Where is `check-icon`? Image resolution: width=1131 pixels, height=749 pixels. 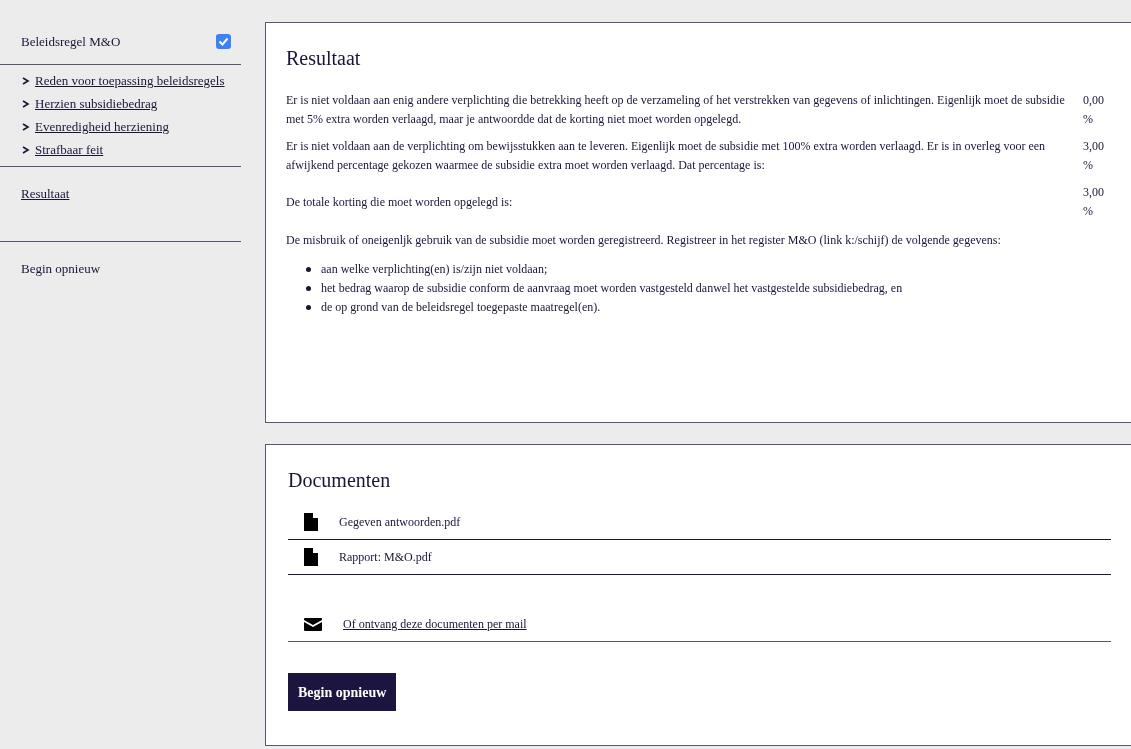 check-icon is located at coordinates (223, 42).